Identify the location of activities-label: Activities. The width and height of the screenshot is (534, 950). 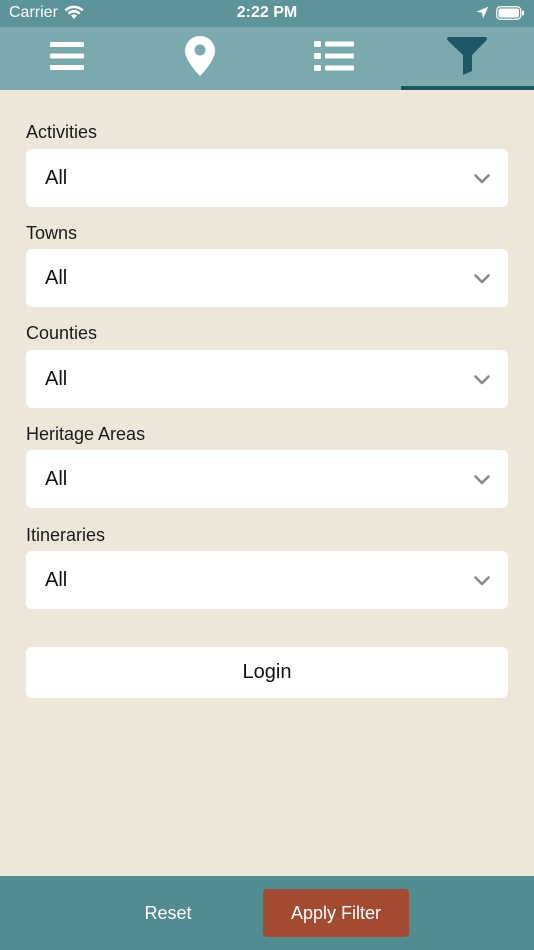
(62, 132).